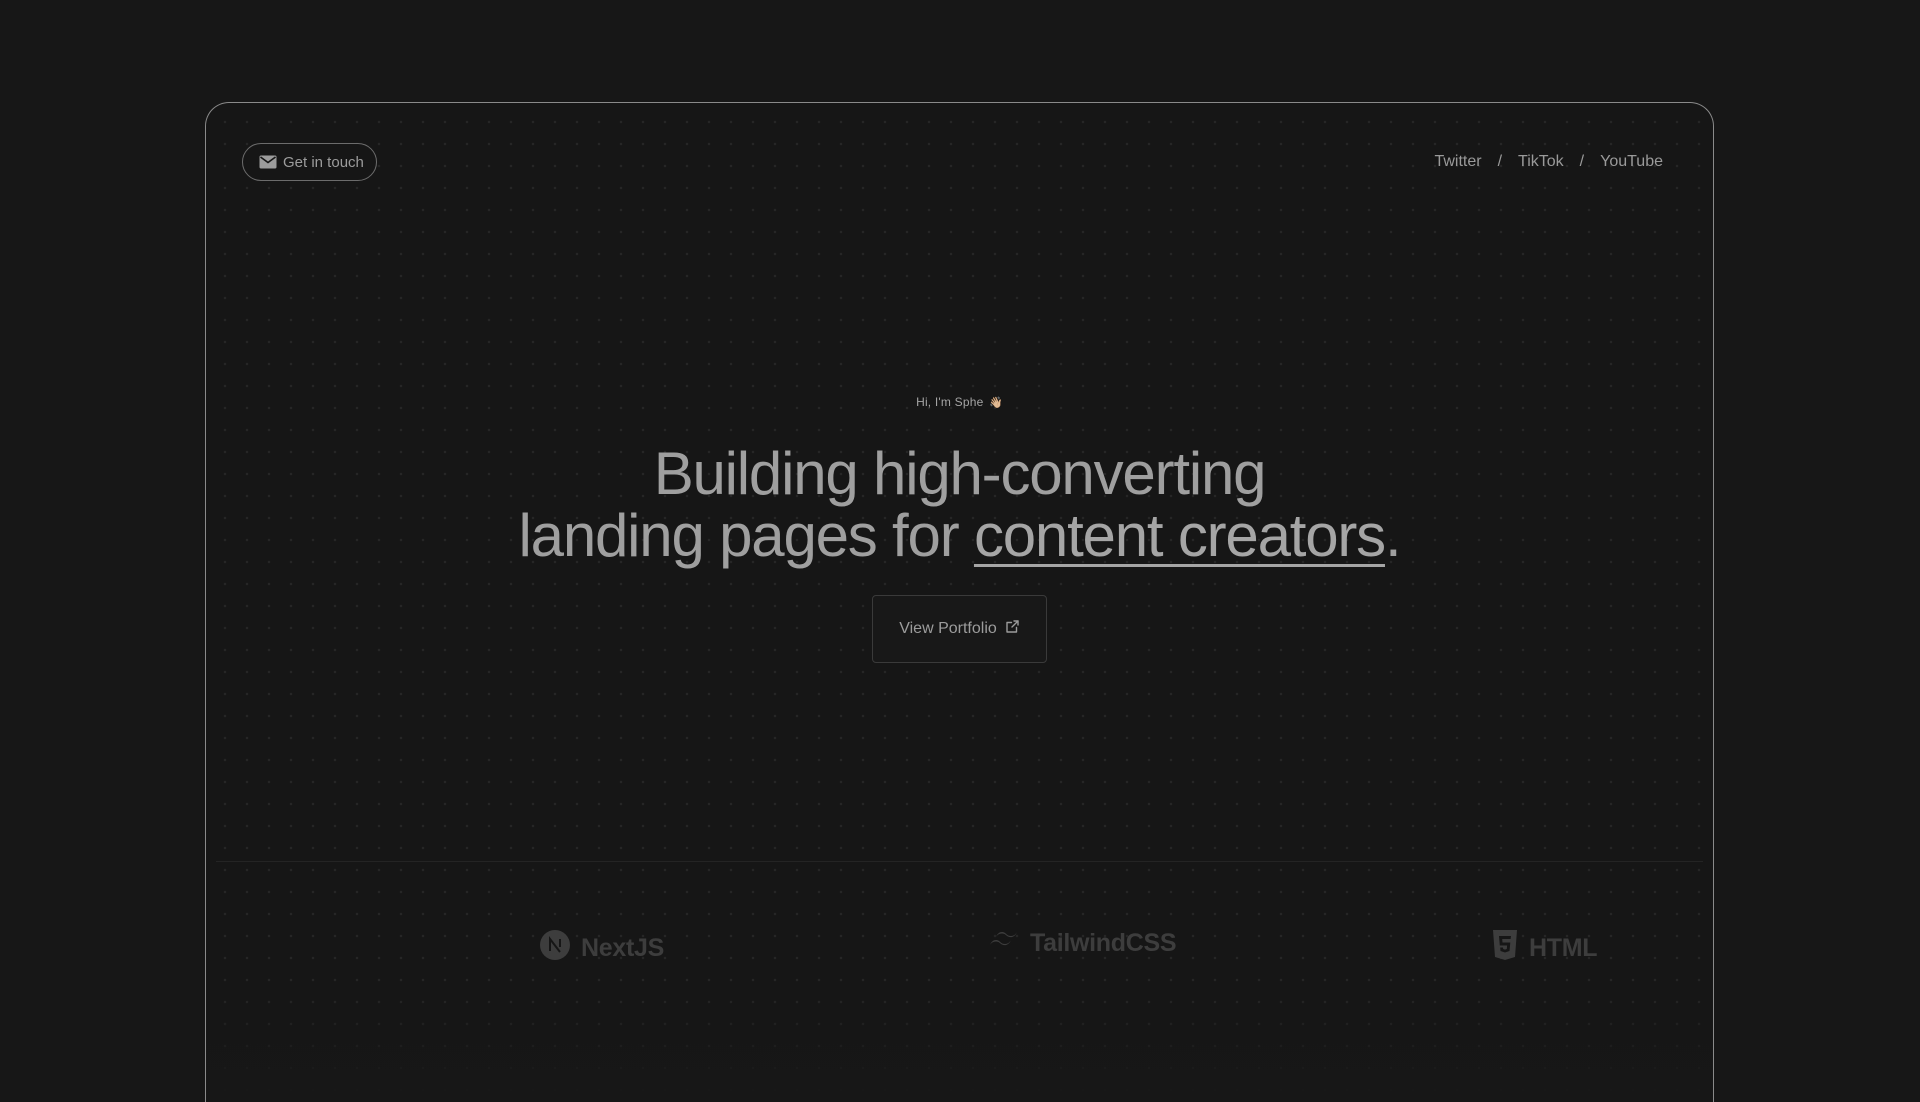 Image resolution: width=1920 pixels, height=1102 pixels. Describe the element at coordinates (950, 402) in the screenshot. I see `greeting-text: Hi, I'm Sphe` at that location.